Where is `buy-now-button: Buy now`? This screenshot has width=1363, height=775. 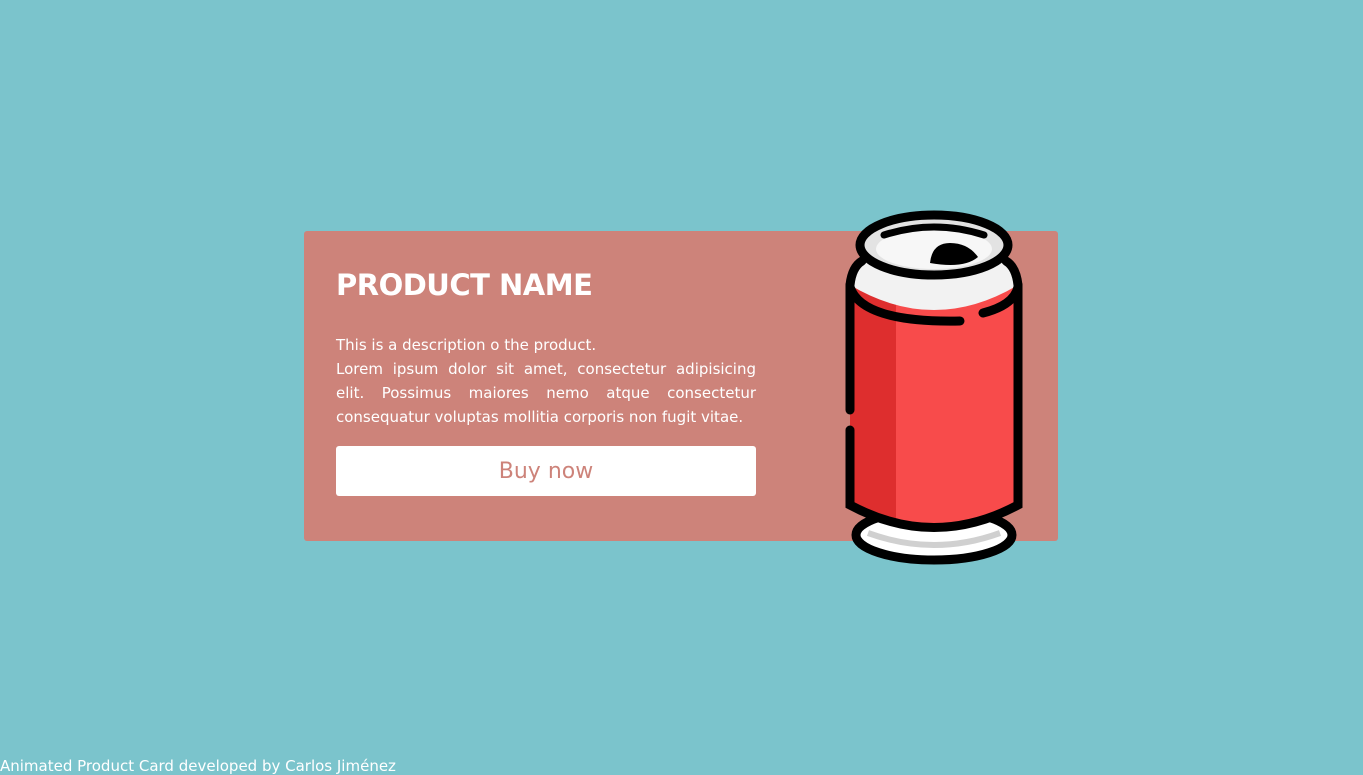
buy-now-button: Buy now is located at coordinates (546, 471).